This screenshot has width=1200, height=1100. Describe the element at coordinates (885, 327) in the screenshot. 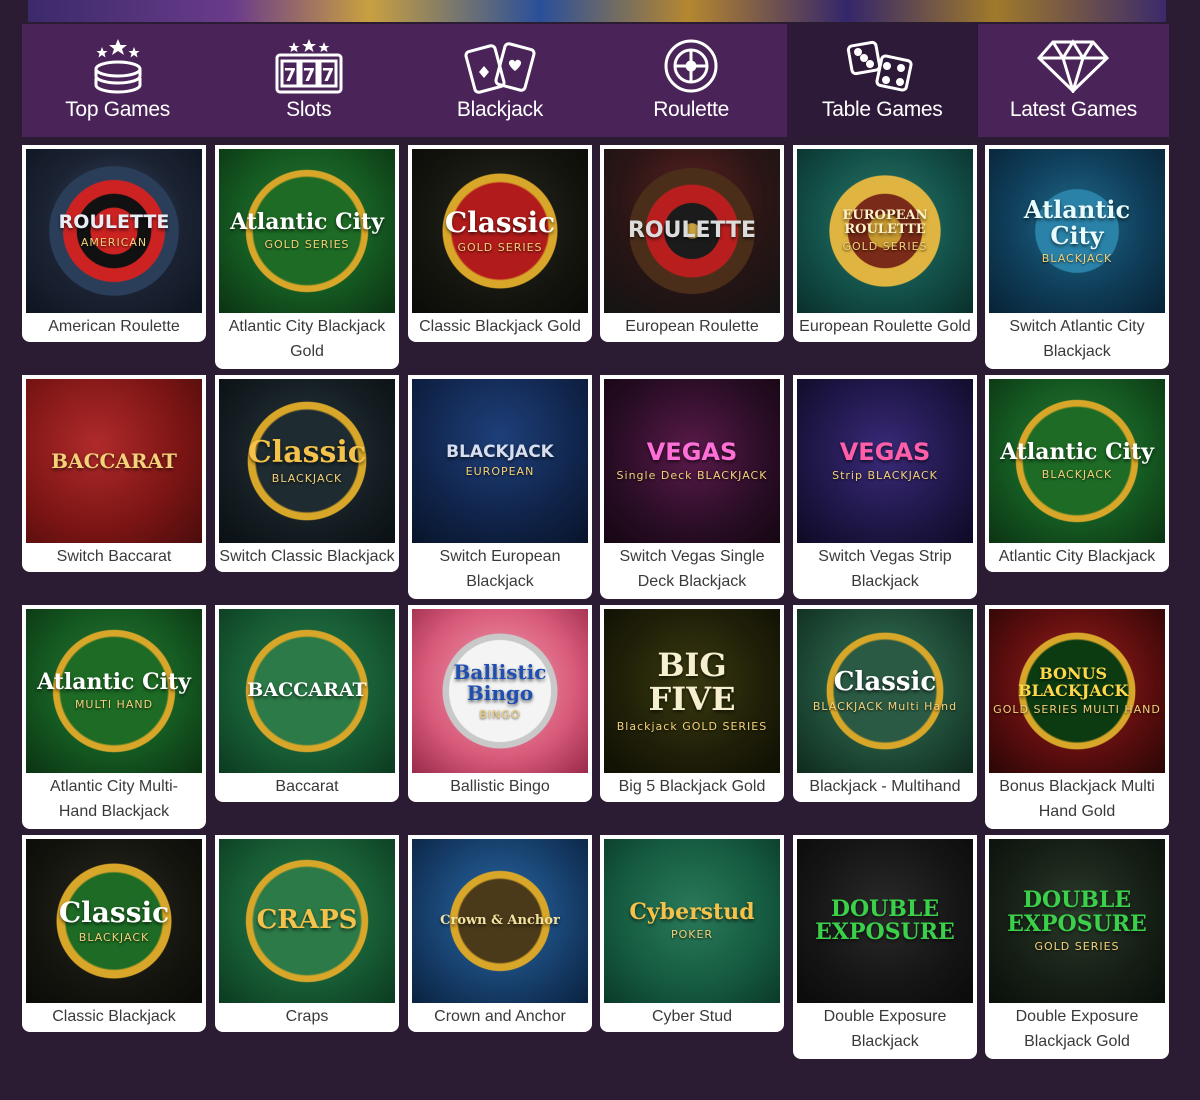

I see `game-title: European Roulette Gold` at that location.